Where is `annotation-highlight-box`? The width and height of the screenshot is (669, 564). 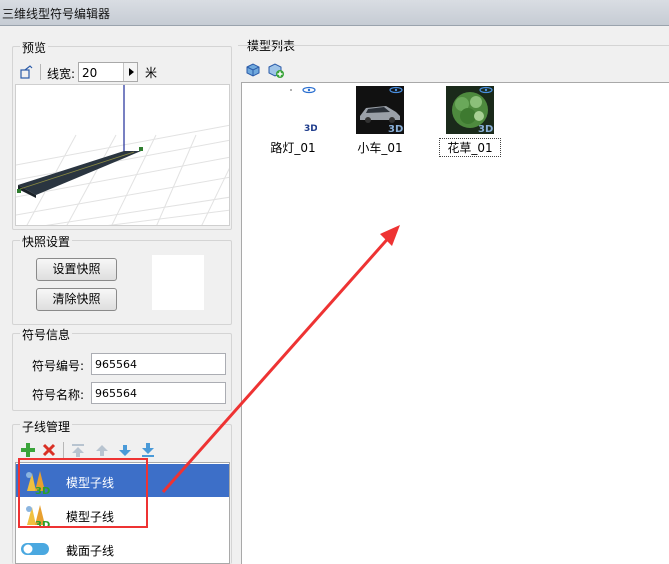
annotation-highlight-box is located at coordinates (83, 493).